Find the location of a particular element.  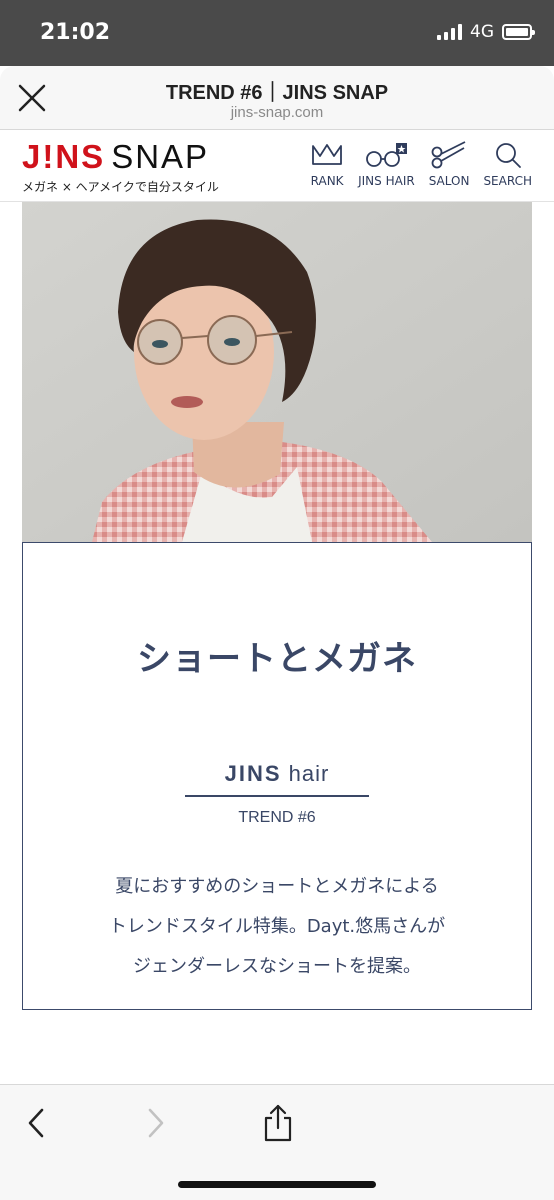

site-logo: J!NS SNAP メガネ × ヘアメイクで自分スタイル is located at coordinates (120, 166).